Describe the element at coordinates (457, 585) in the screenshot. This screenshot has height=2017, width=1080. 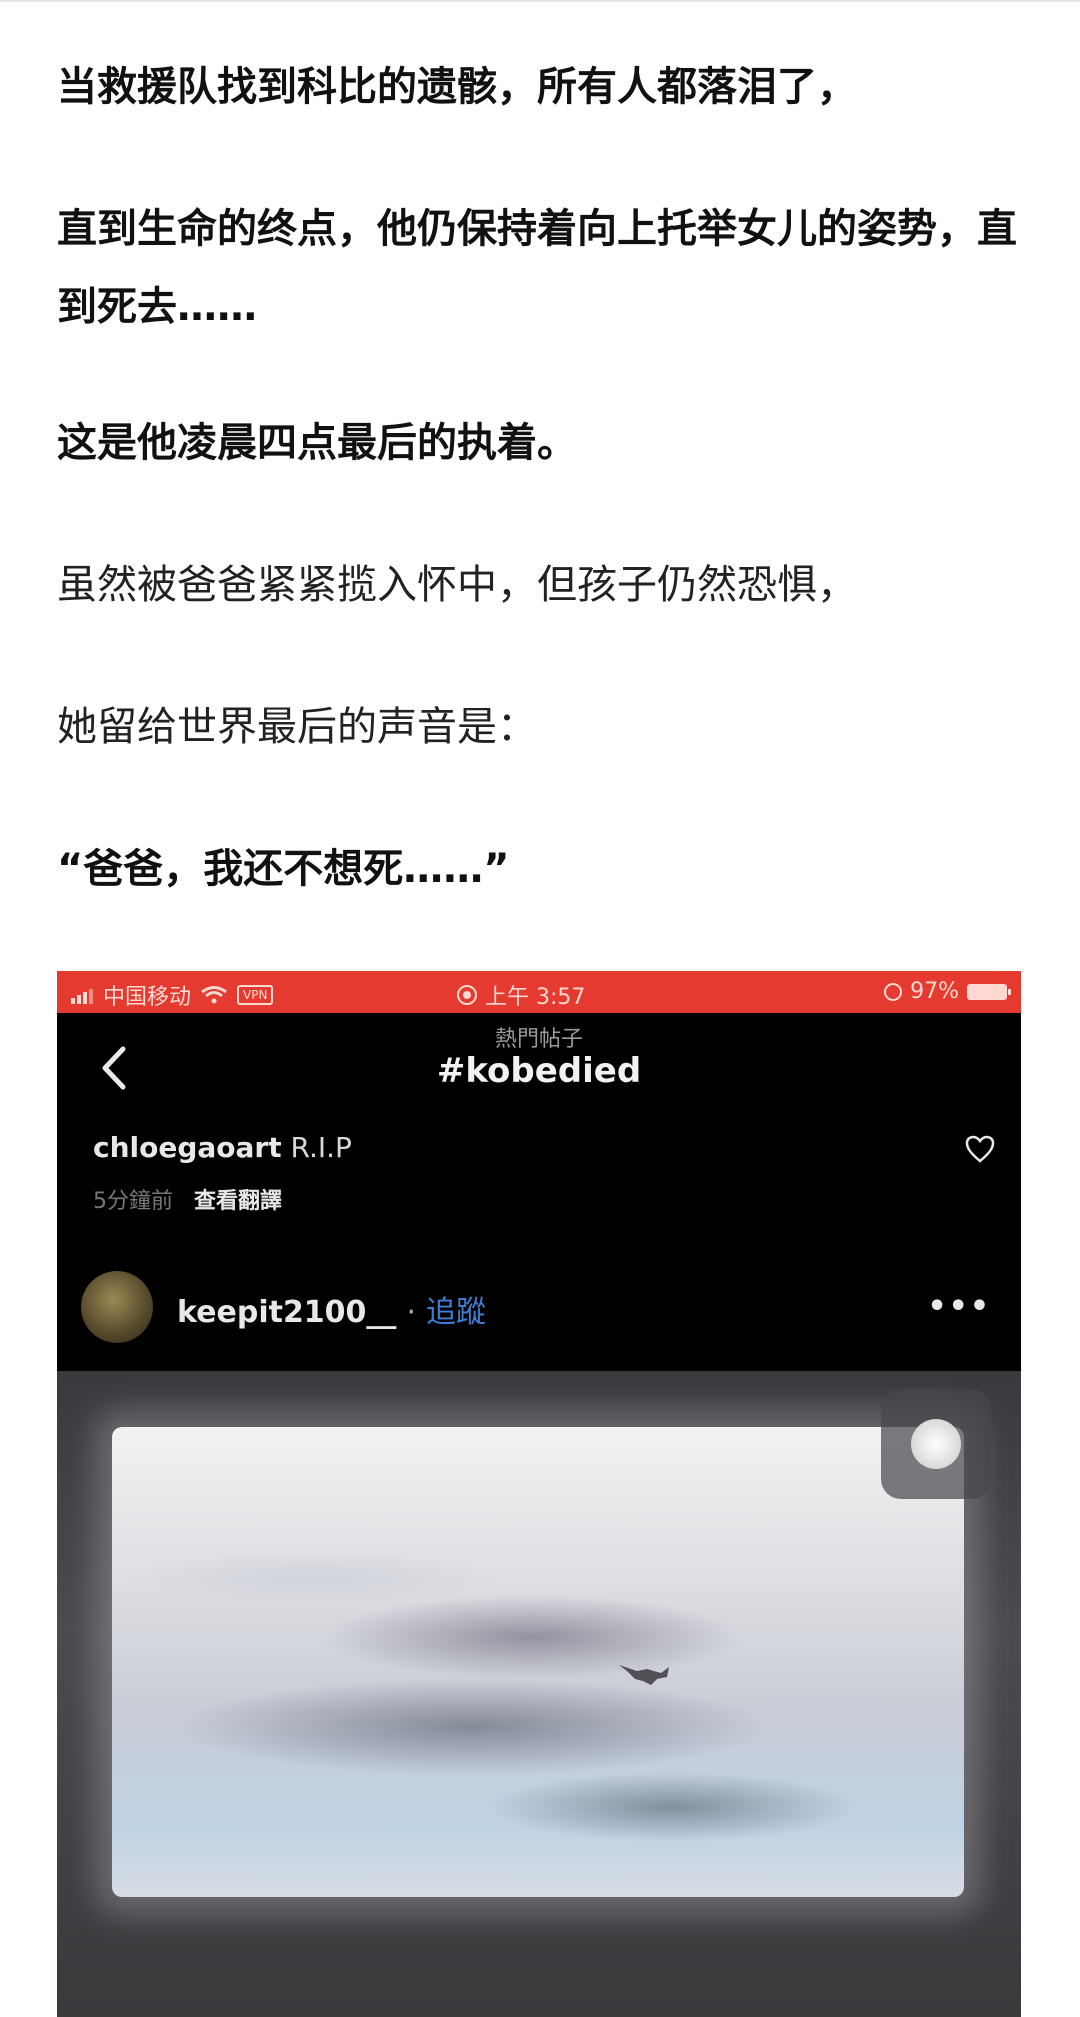
I see `paragraph-4: 虽然被爸爸紧紧揽入怀中，但孩子仍然恐惧，` at that location.